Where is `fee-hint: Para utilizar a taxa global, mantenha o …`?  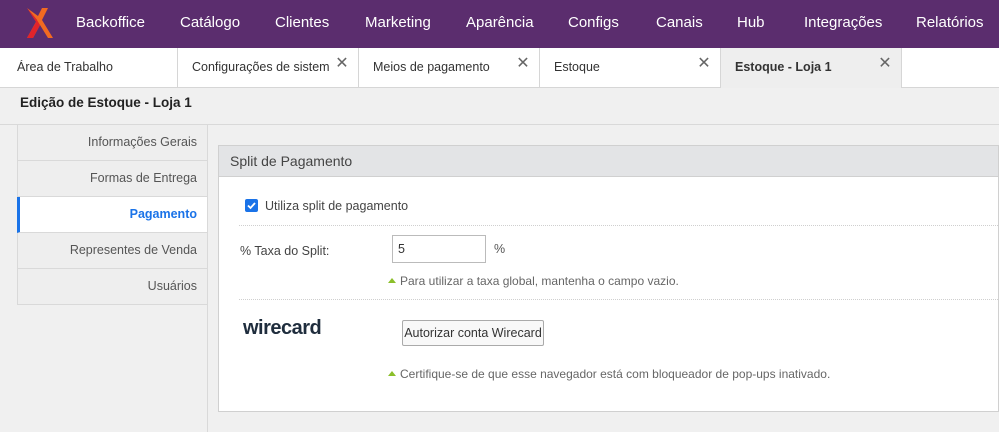
fee-hint: Para utilizar a taxa global, mantenha o … is located at coordinates (533, 281).